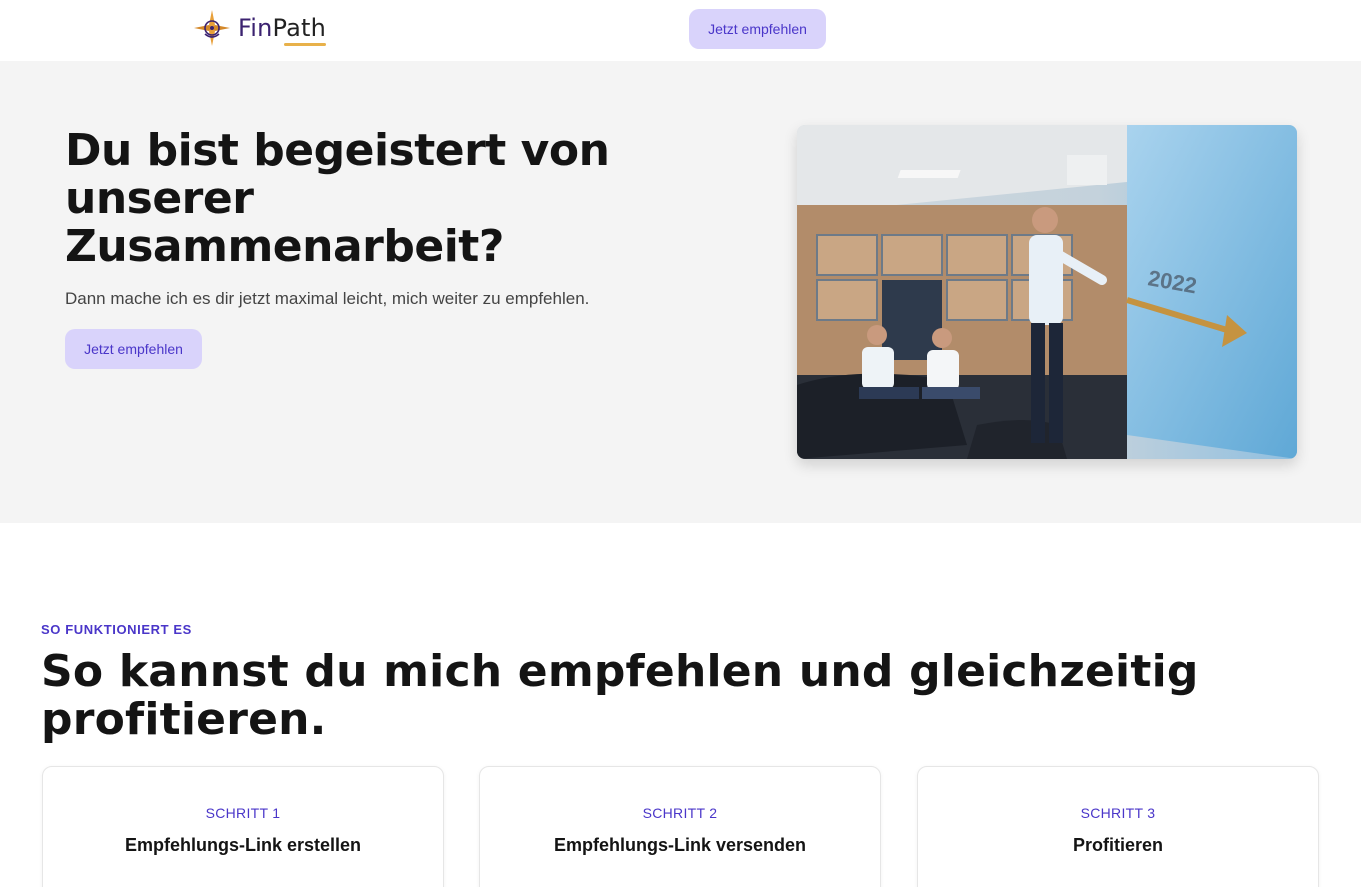  I want to click on step-card: SCHRITT 2 Empfehlungs-Link versenden, so click(680, 826).